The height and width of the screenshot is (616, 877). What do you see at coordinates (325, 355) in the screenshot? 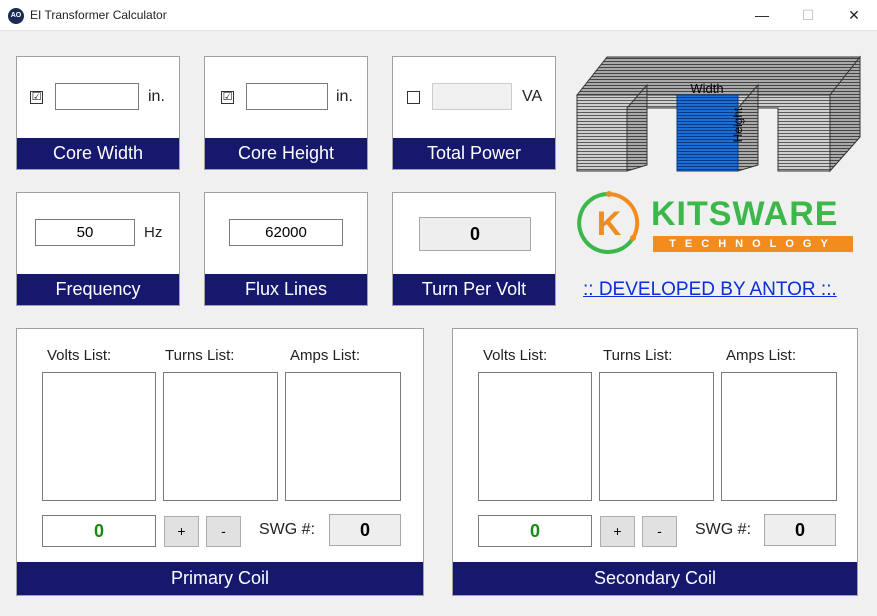
I see `primary-amps-label: Amps List:` at bounding box center [325, 355].